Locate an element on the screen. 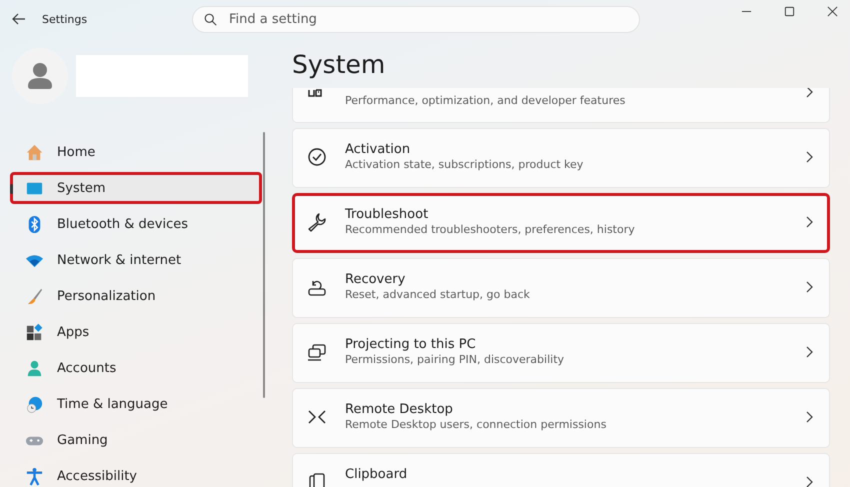 The image size is (850, 487). screens-icon is located at coordinates (317, 352).